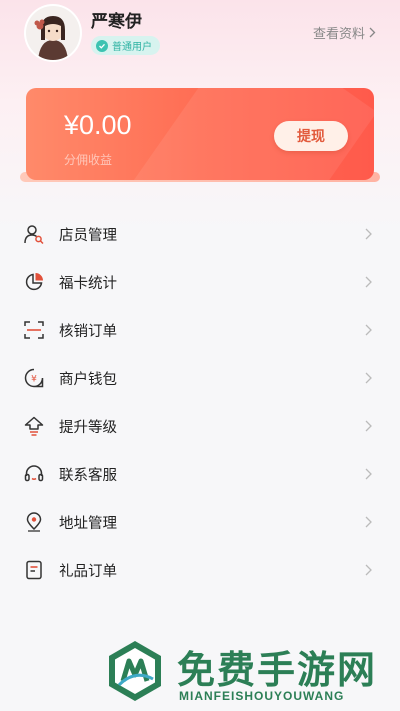 The width and height of the screenshot is (400, 711). Describe the element at coordinates (34, 426) in the screenshot. I see `upgrade-icon` at that location.